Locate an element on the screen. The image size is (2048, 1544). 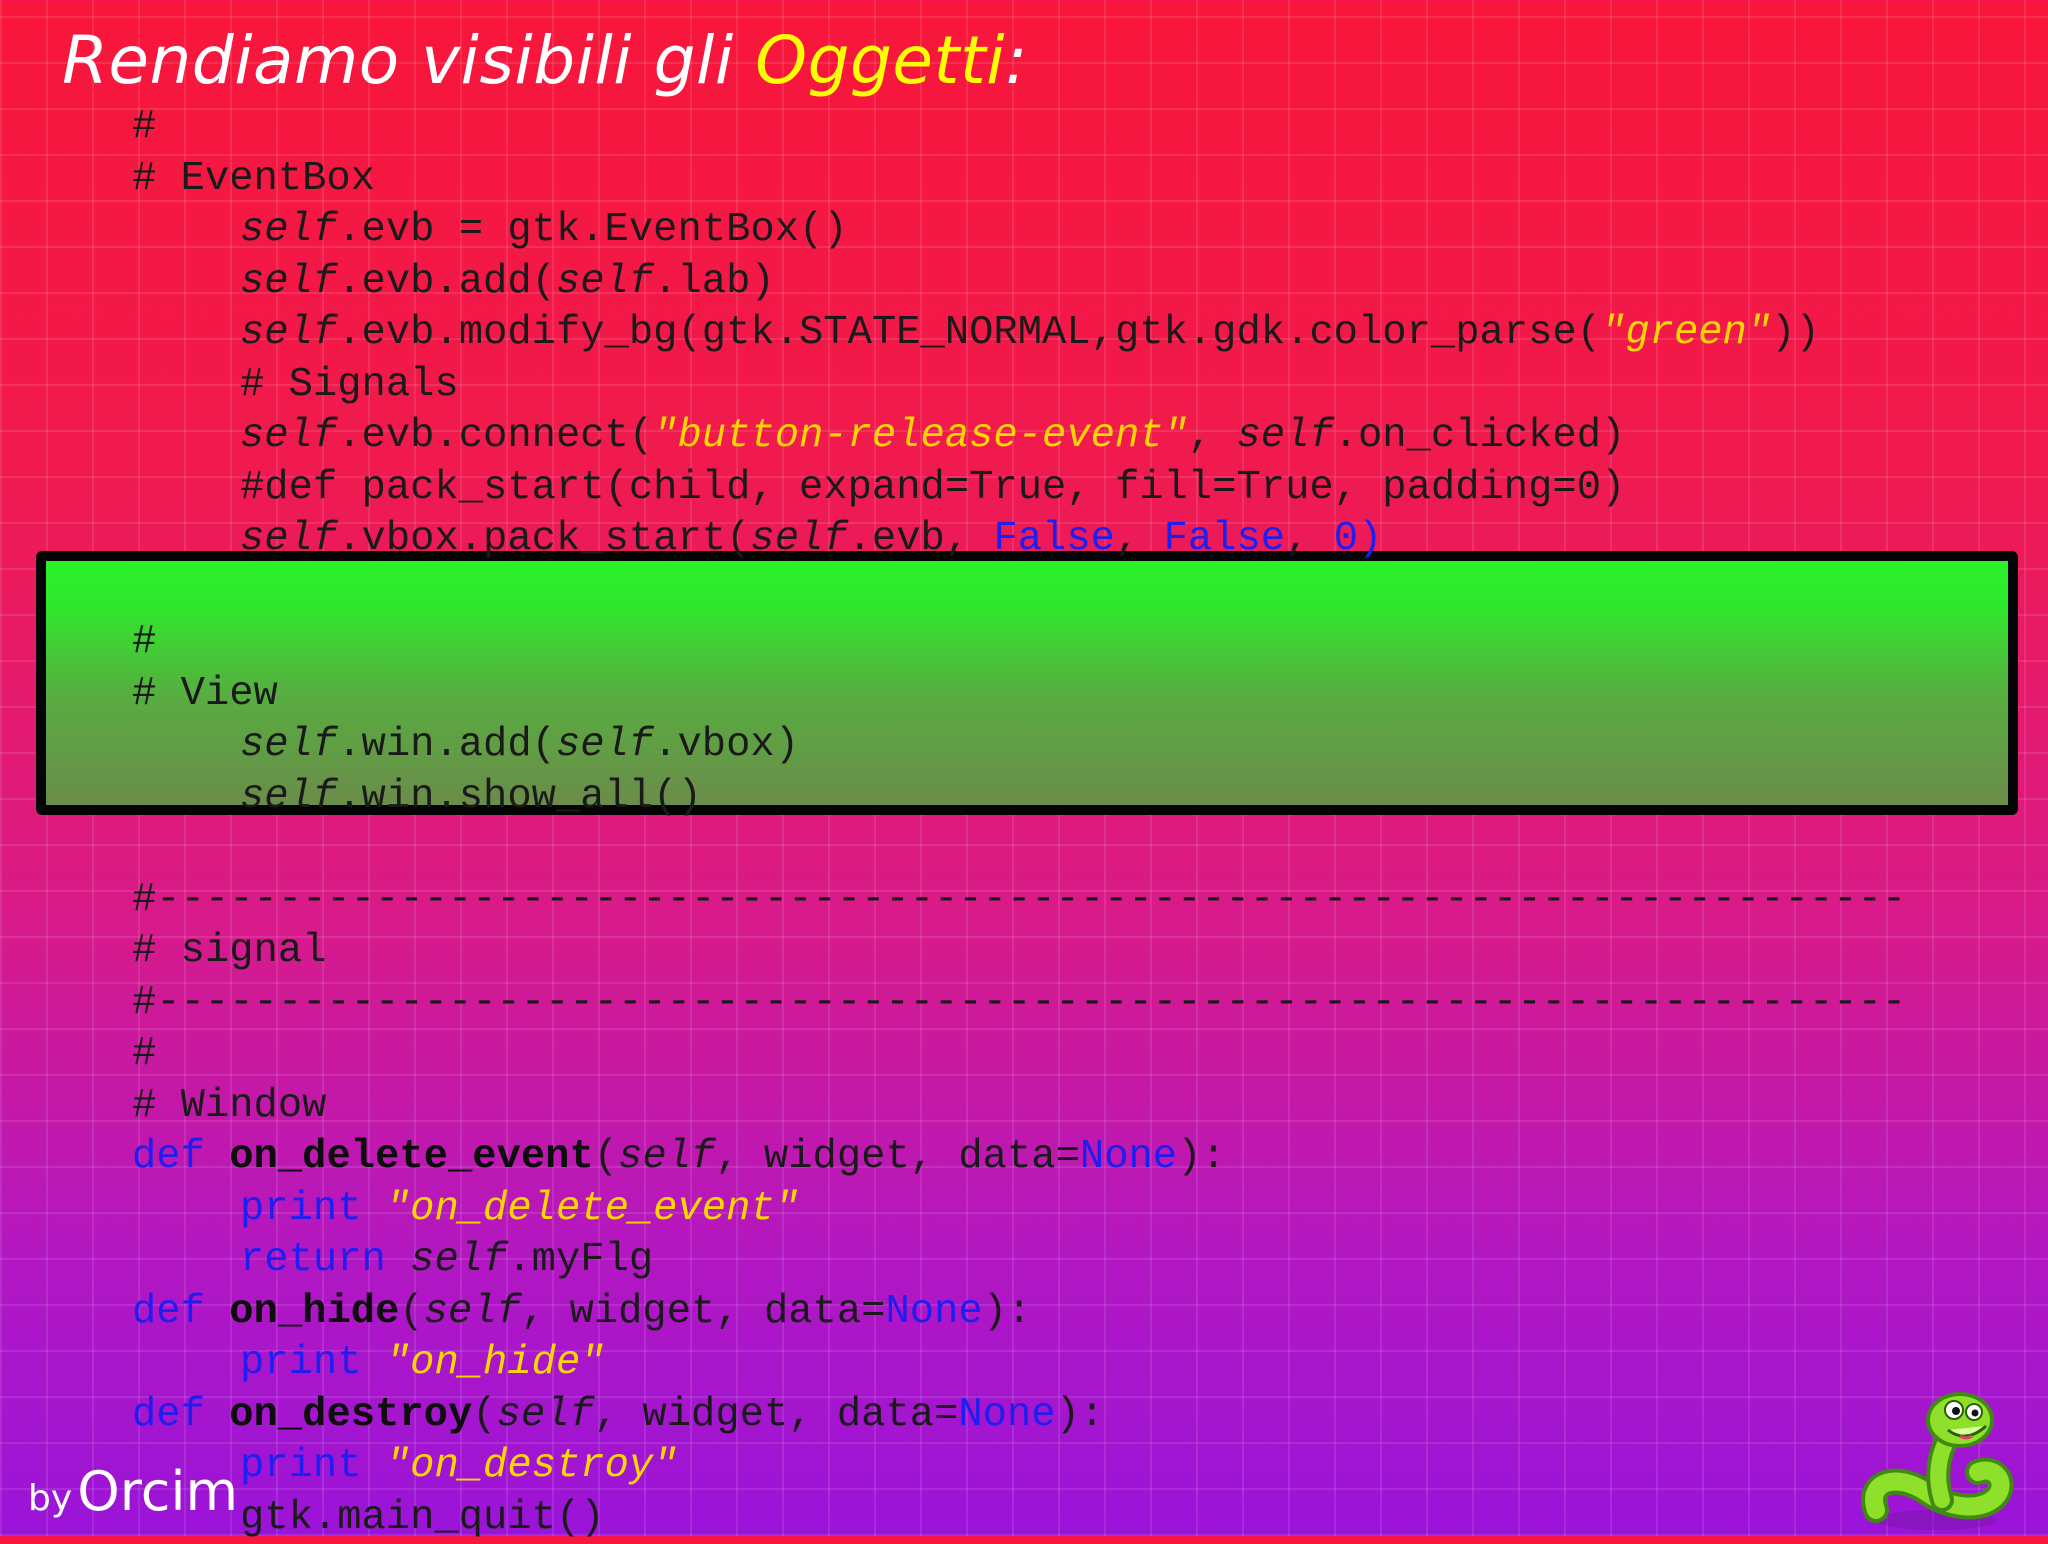
number-literal: 0) is located at coordinates (1358, 539).